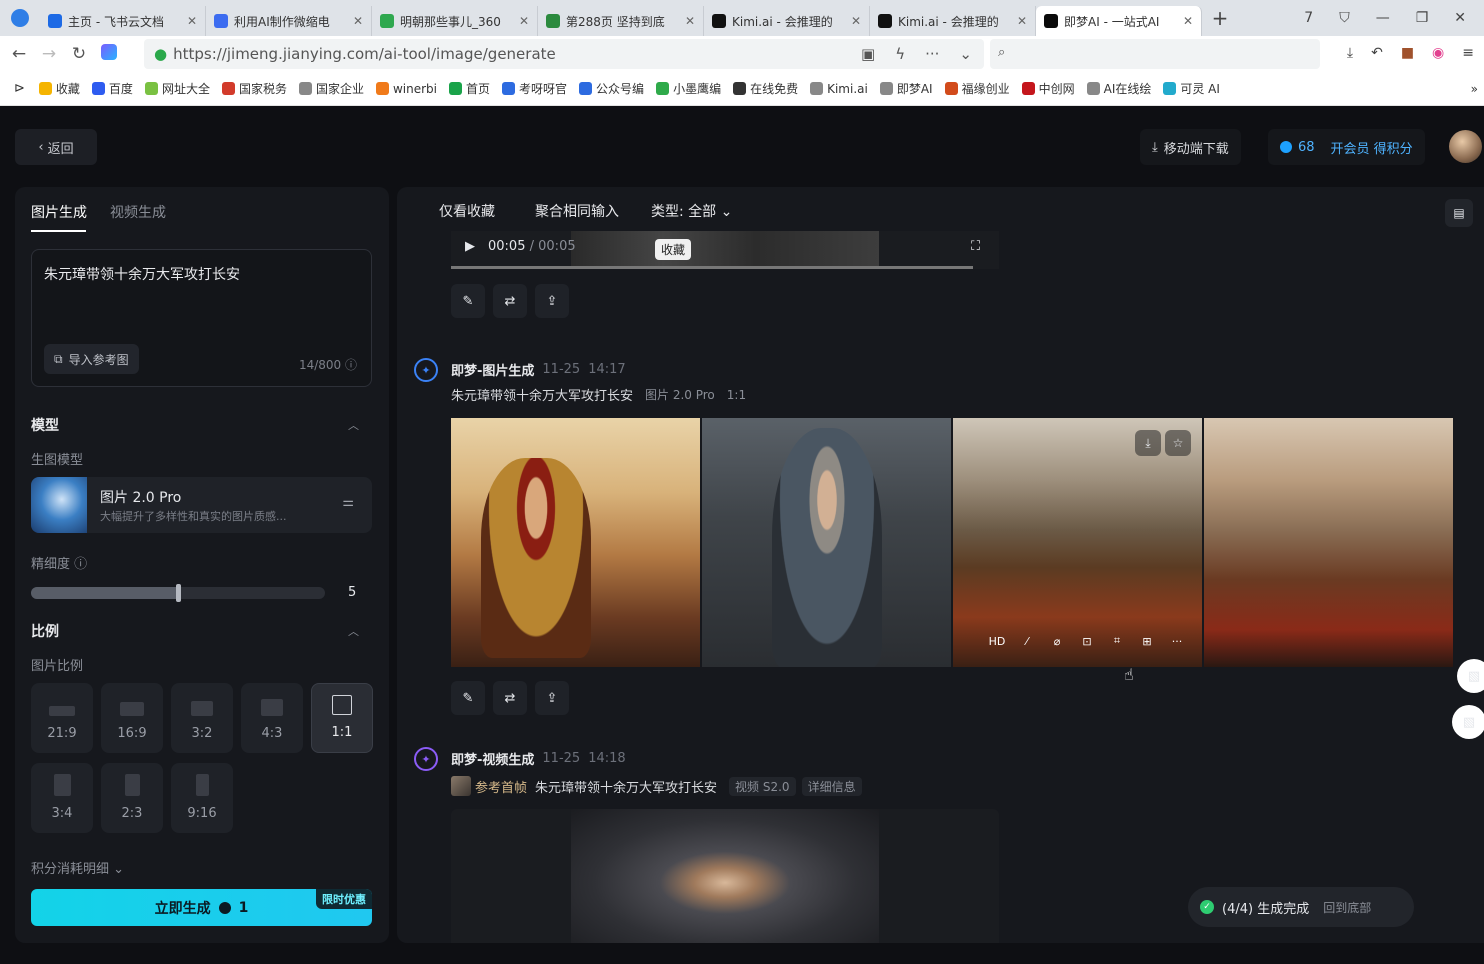 Image resolution: width=1484 pixels, height=964 pixels. Describe the element at coordinates (289, 21) in the screenshot. I see `browser-tab: 利用AI制作微缩电 ✕` at that location.